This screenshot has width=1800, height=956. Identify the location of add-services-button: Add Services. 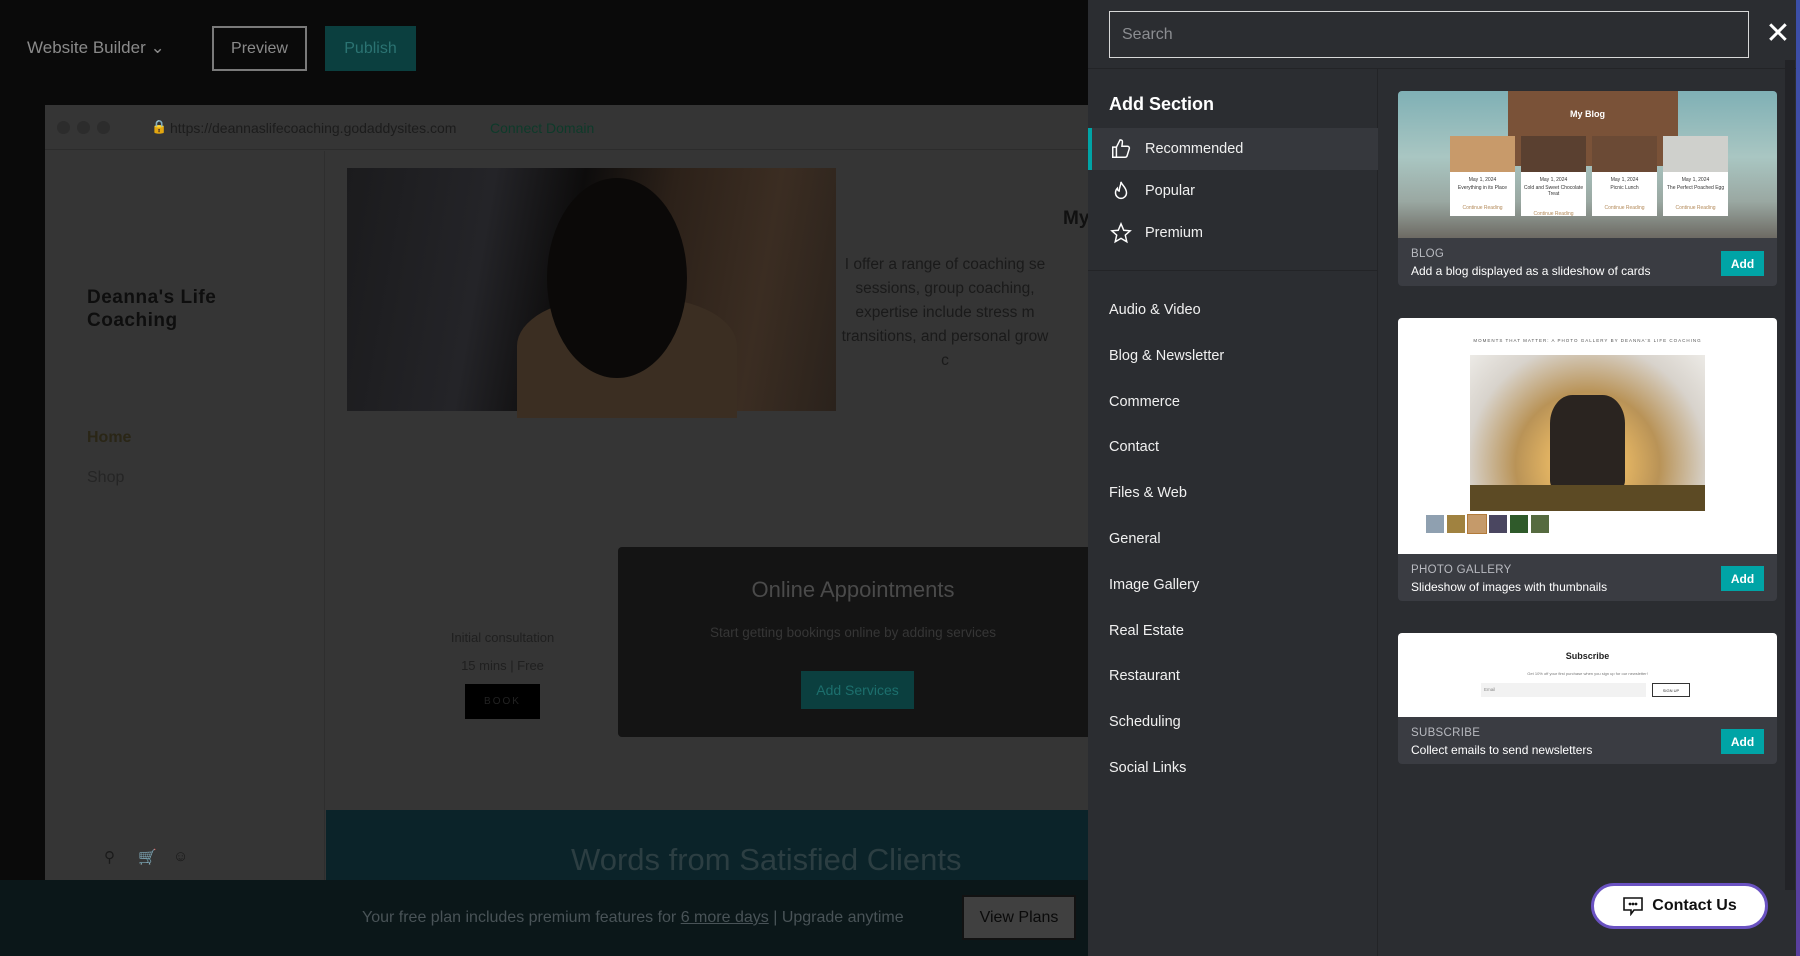
(857, 690).